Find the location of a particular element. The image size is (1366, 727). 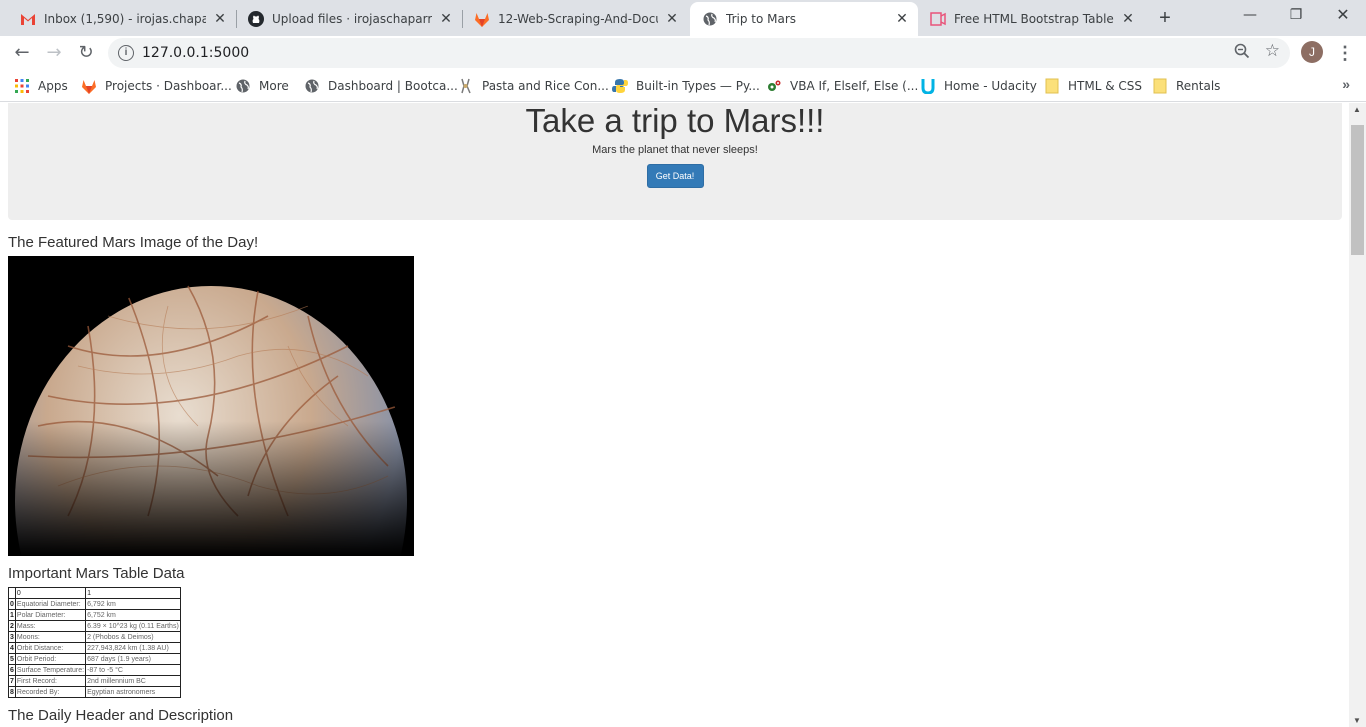

table-cell: Egyptian astronomers is located at coordinates (133, 692).